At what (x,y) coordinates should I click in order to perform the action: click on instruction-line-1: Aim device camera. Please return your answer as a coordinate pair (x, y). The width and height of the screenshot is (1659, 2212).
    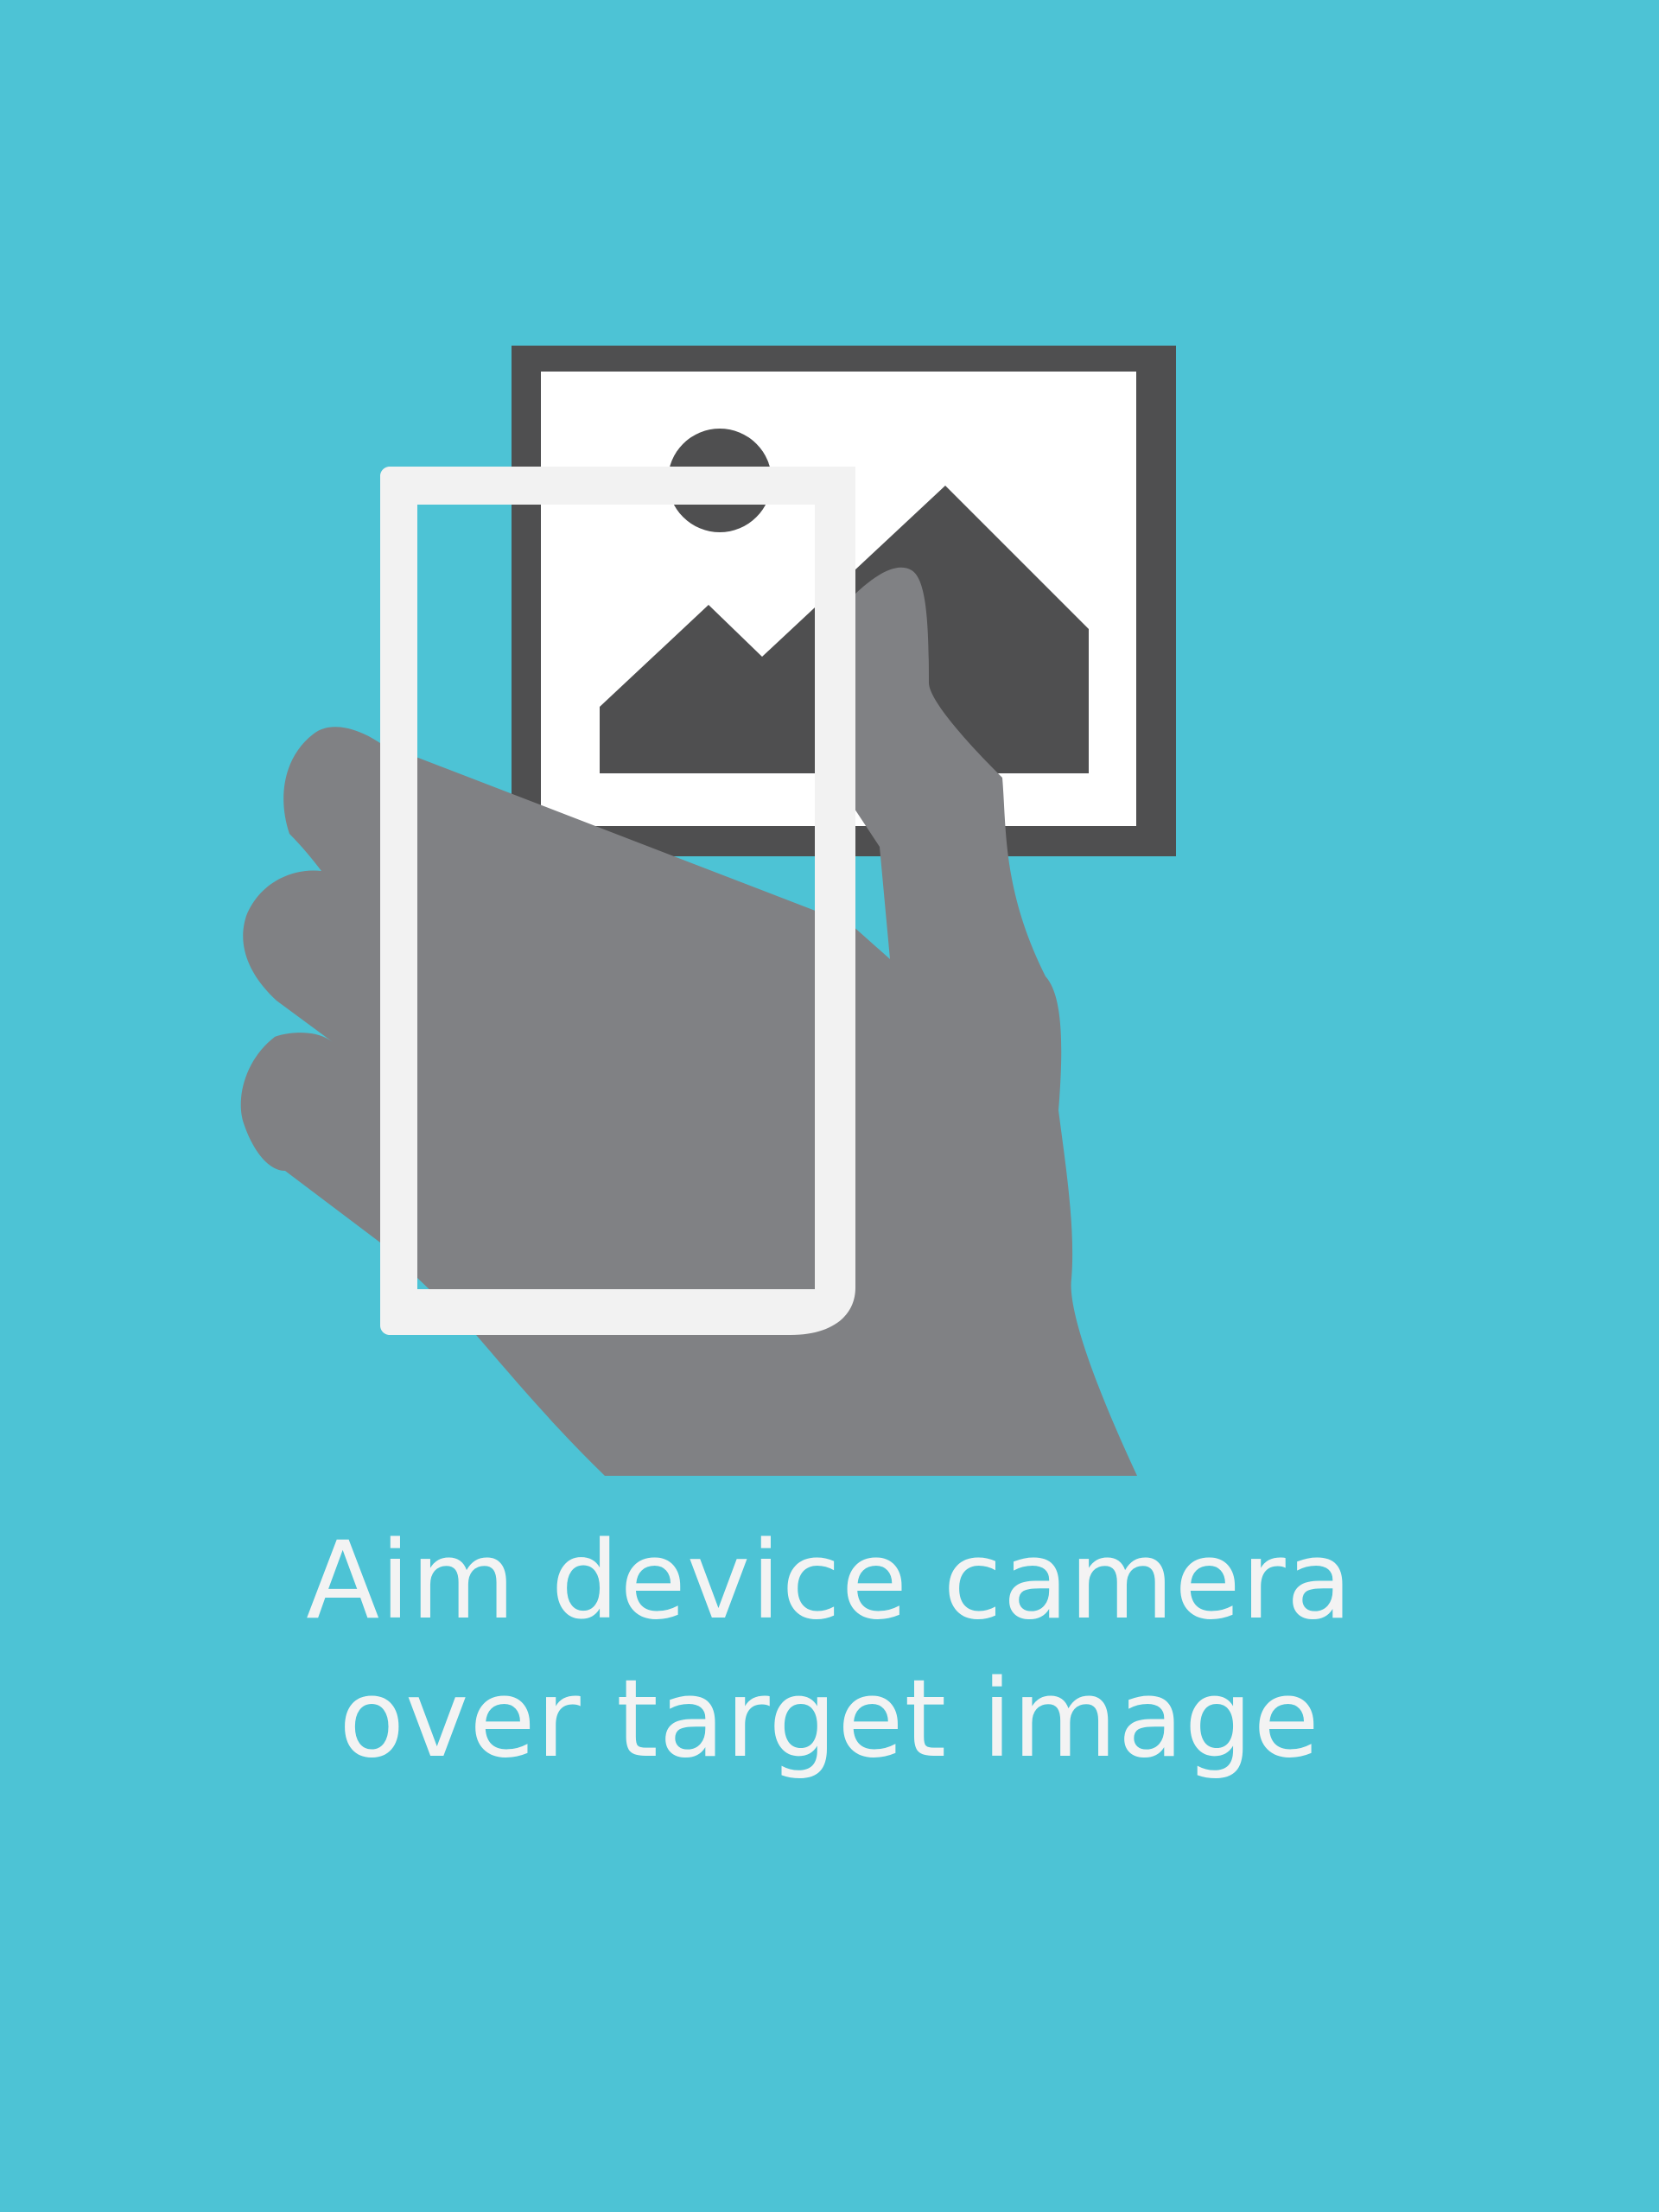
    Looking at the image, I should click on (829, 1581).